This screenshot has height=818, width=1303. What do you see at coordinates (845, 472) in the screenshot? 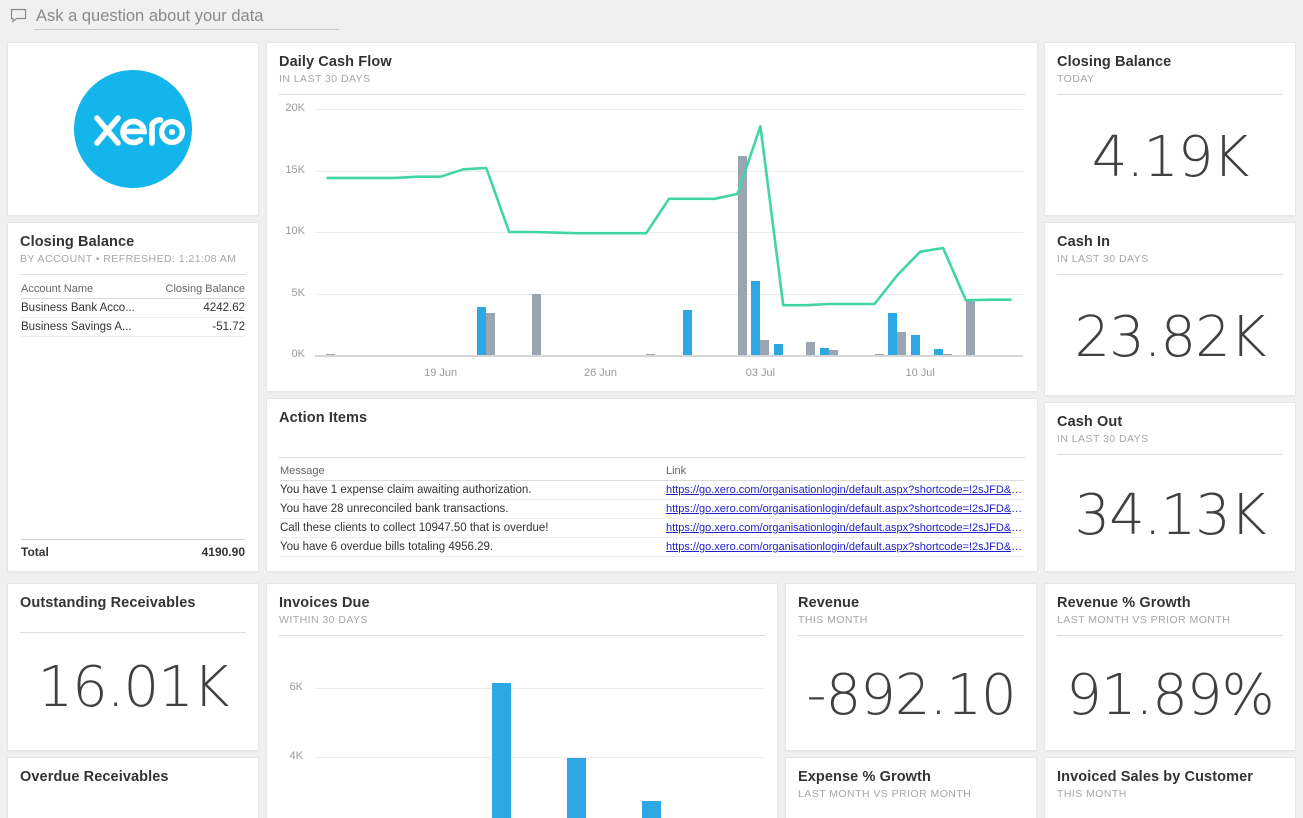
I see `column-header-link: Link` at bounding box center [845, 472].